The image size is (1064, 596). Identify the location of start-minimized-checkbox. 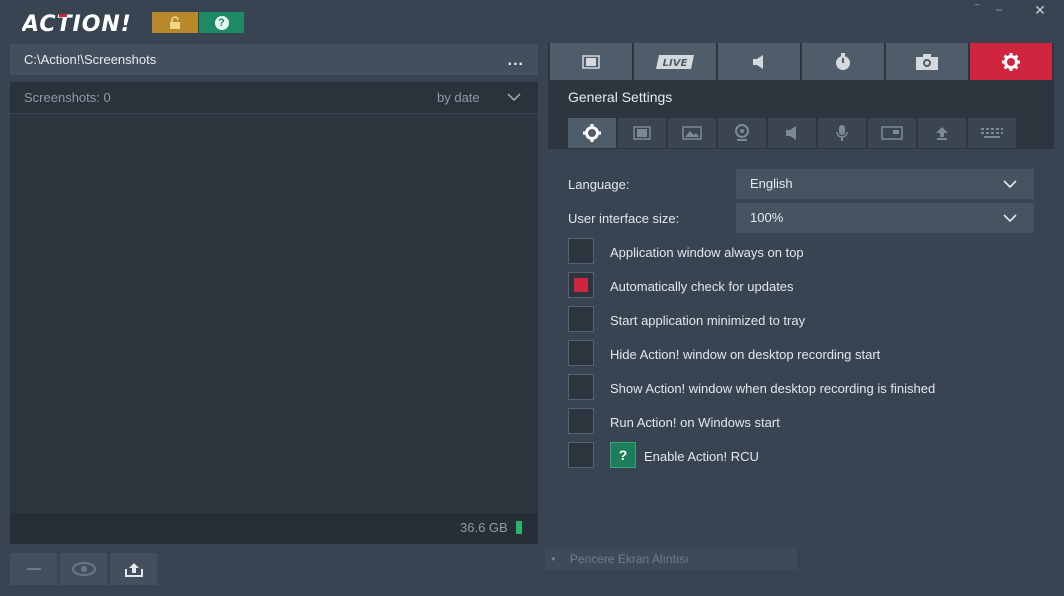
(581, 319).